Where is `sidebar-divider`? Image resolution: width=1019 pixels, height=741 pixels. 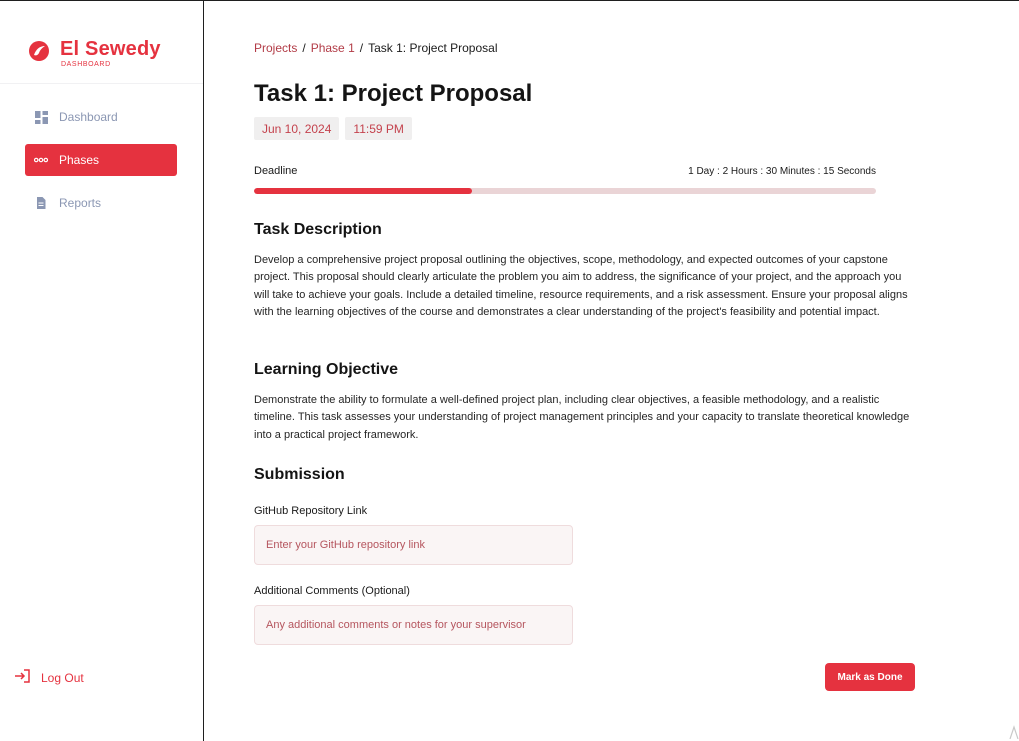 sidebar-divider is located at coordinates (101, 83).